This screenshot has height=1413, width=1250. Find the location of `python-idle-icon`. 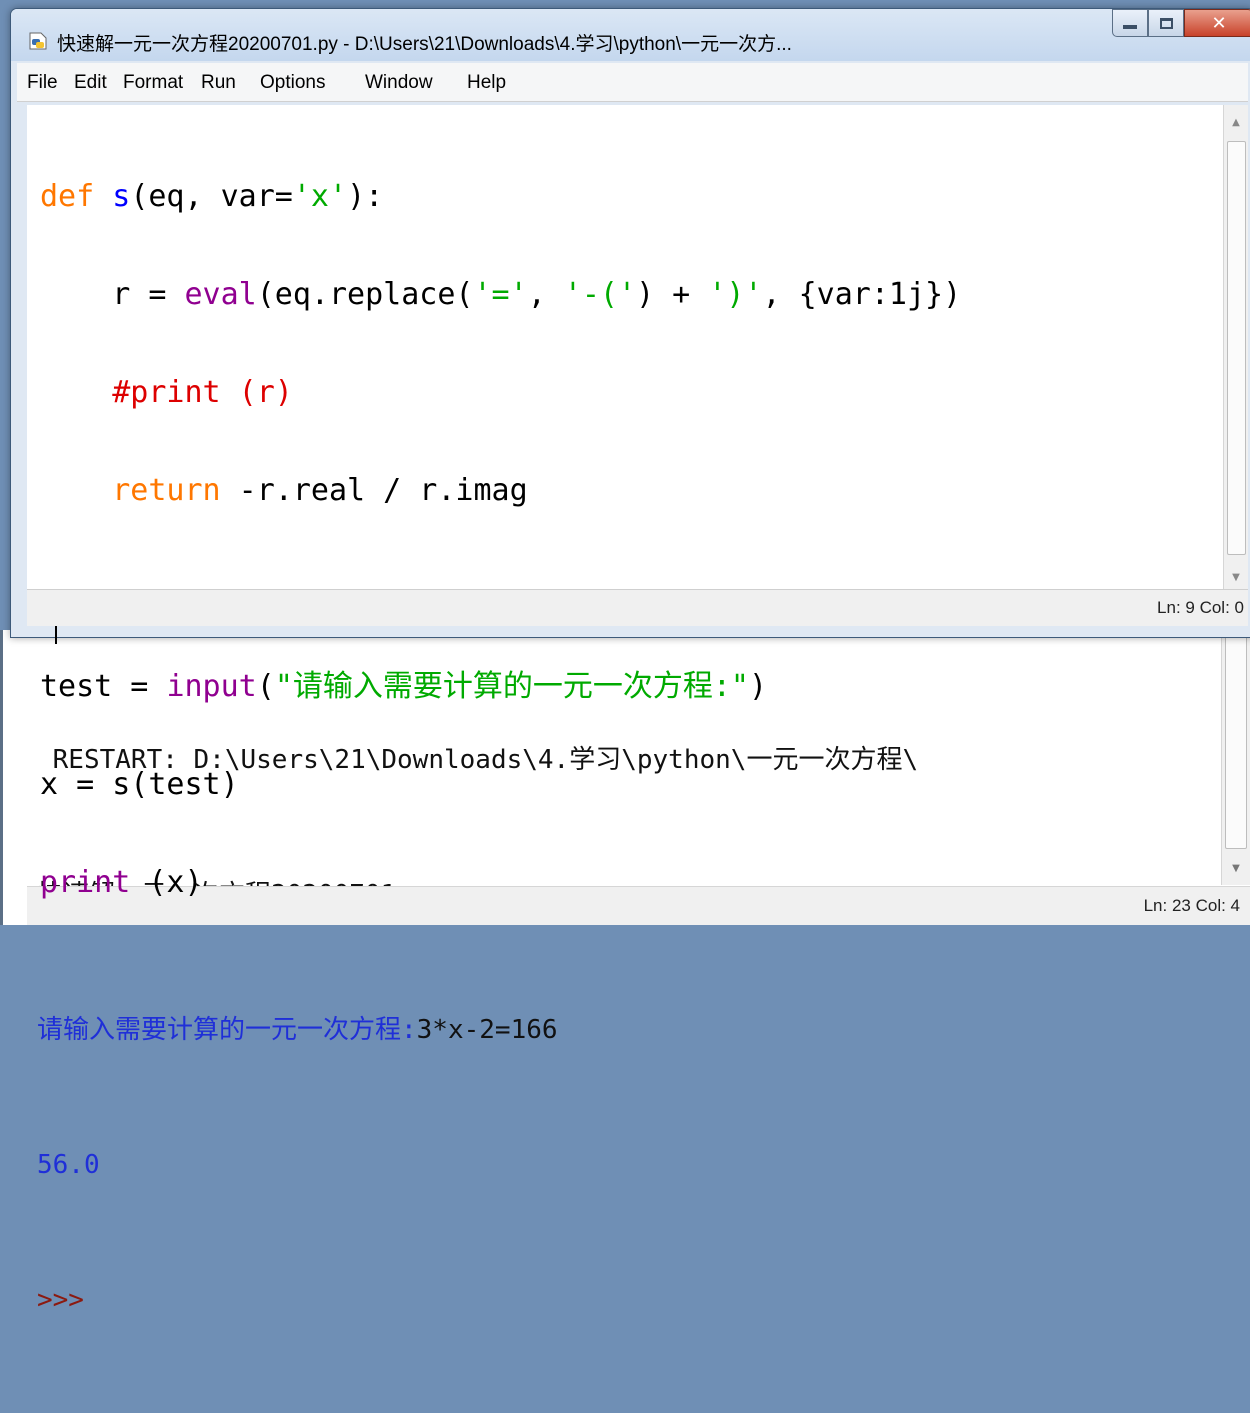

python-idle-icon is located at coordinates (38, 41).